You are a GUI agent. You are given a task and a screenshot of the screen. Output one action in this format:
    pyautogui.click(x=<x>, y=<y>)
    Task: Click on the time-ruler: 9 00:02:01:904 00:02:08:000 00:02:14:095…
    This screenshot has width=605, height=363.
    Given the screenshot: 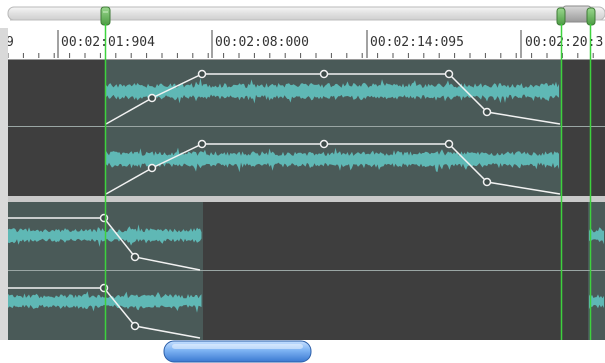 What is the action you would take?
    pyautogui.click(x=305, y=44)
    